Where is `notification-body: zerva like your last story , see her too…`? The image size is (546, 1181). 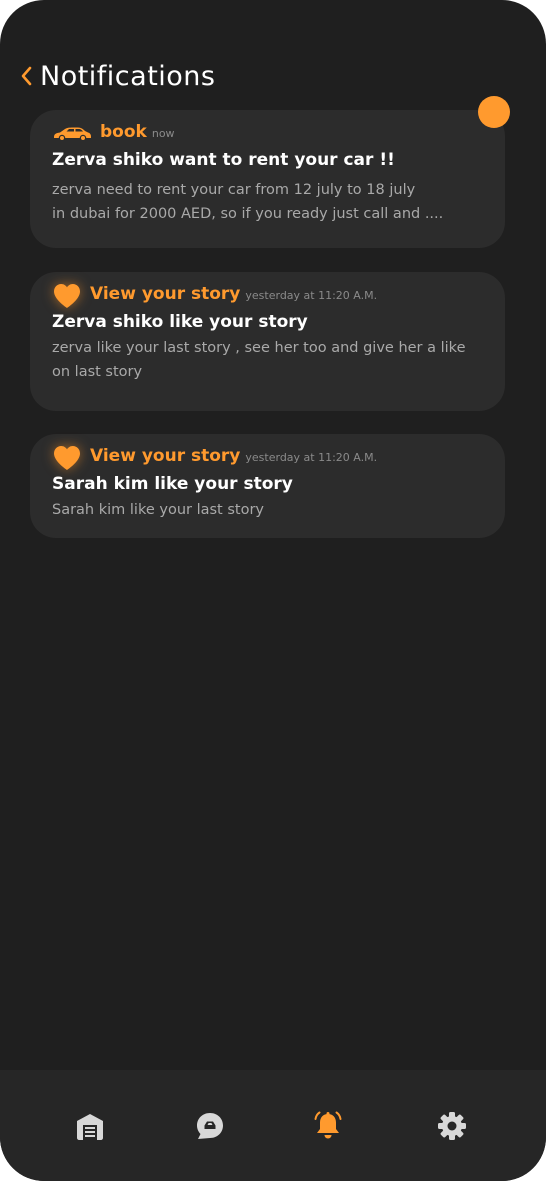
notification-body: zerva like your last story , see her too… is located at coordinates (267, 360).